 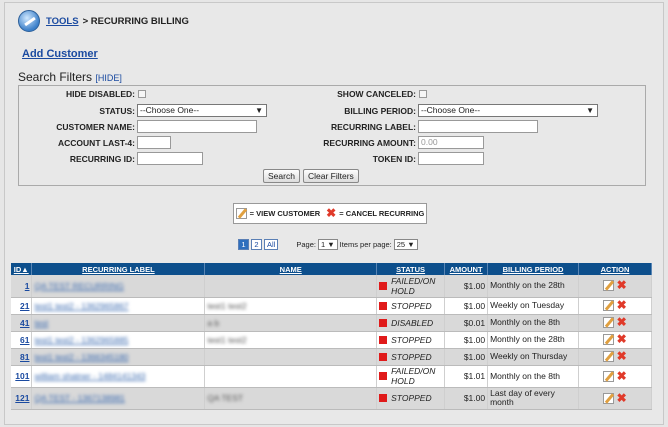 What do you see at coordinates (423, 94) in the screenshot?
I see `show-canceled-checkbox` at bounding box center [423, 94].